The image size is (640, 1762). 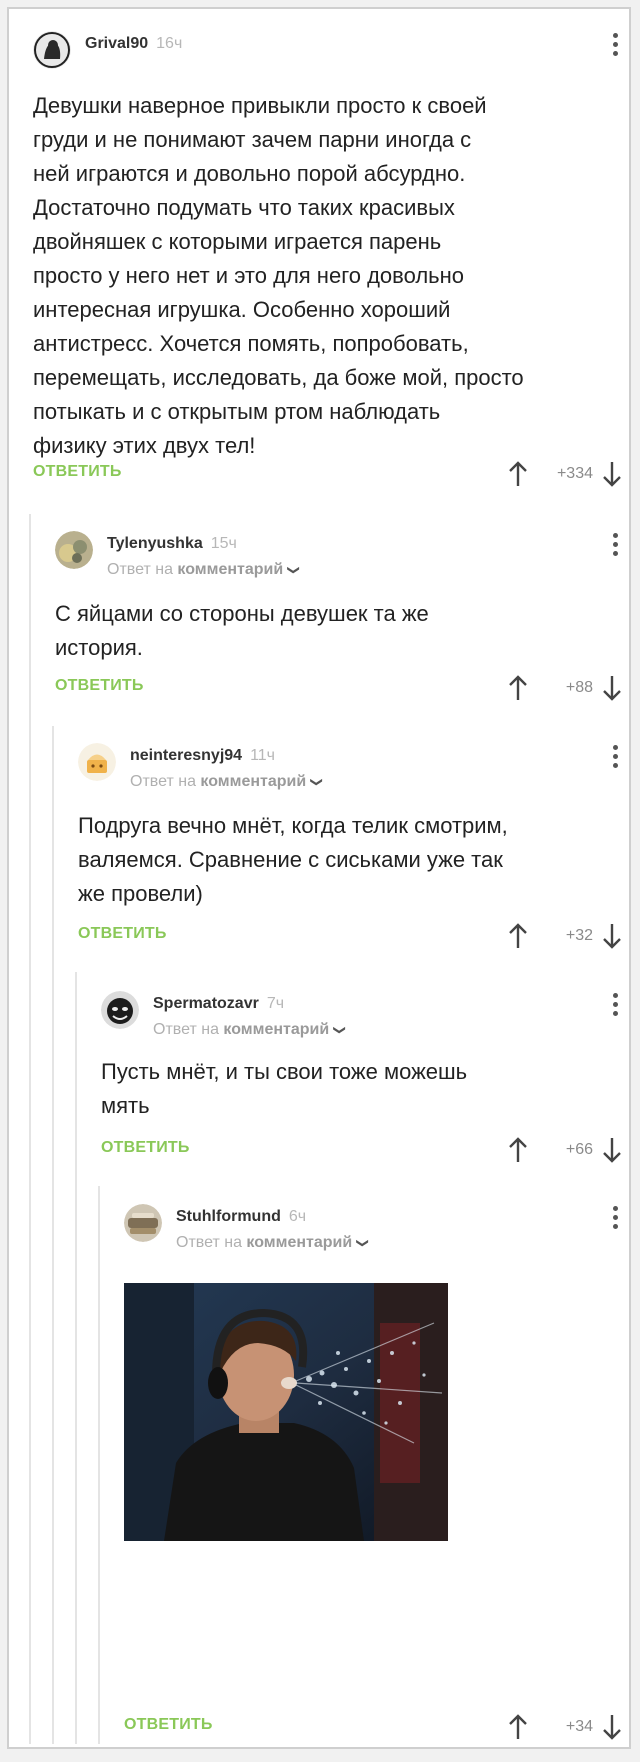 I want to click on vote-controls: +32, so click(x=558, y=936).